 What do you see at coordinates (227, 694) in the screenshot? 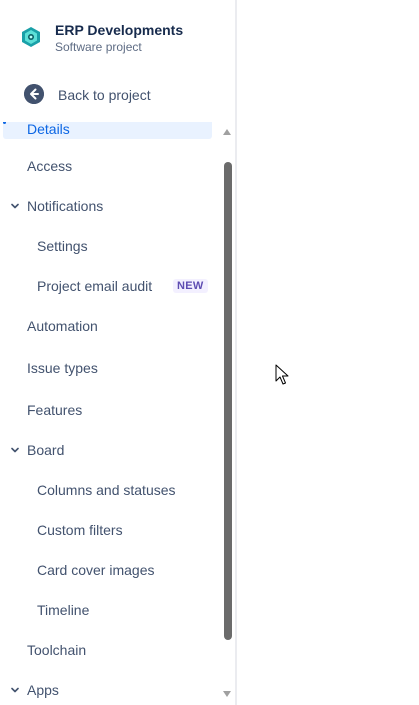
I see `scroll-down-arrow-icon` at bounding box center [227, 694].